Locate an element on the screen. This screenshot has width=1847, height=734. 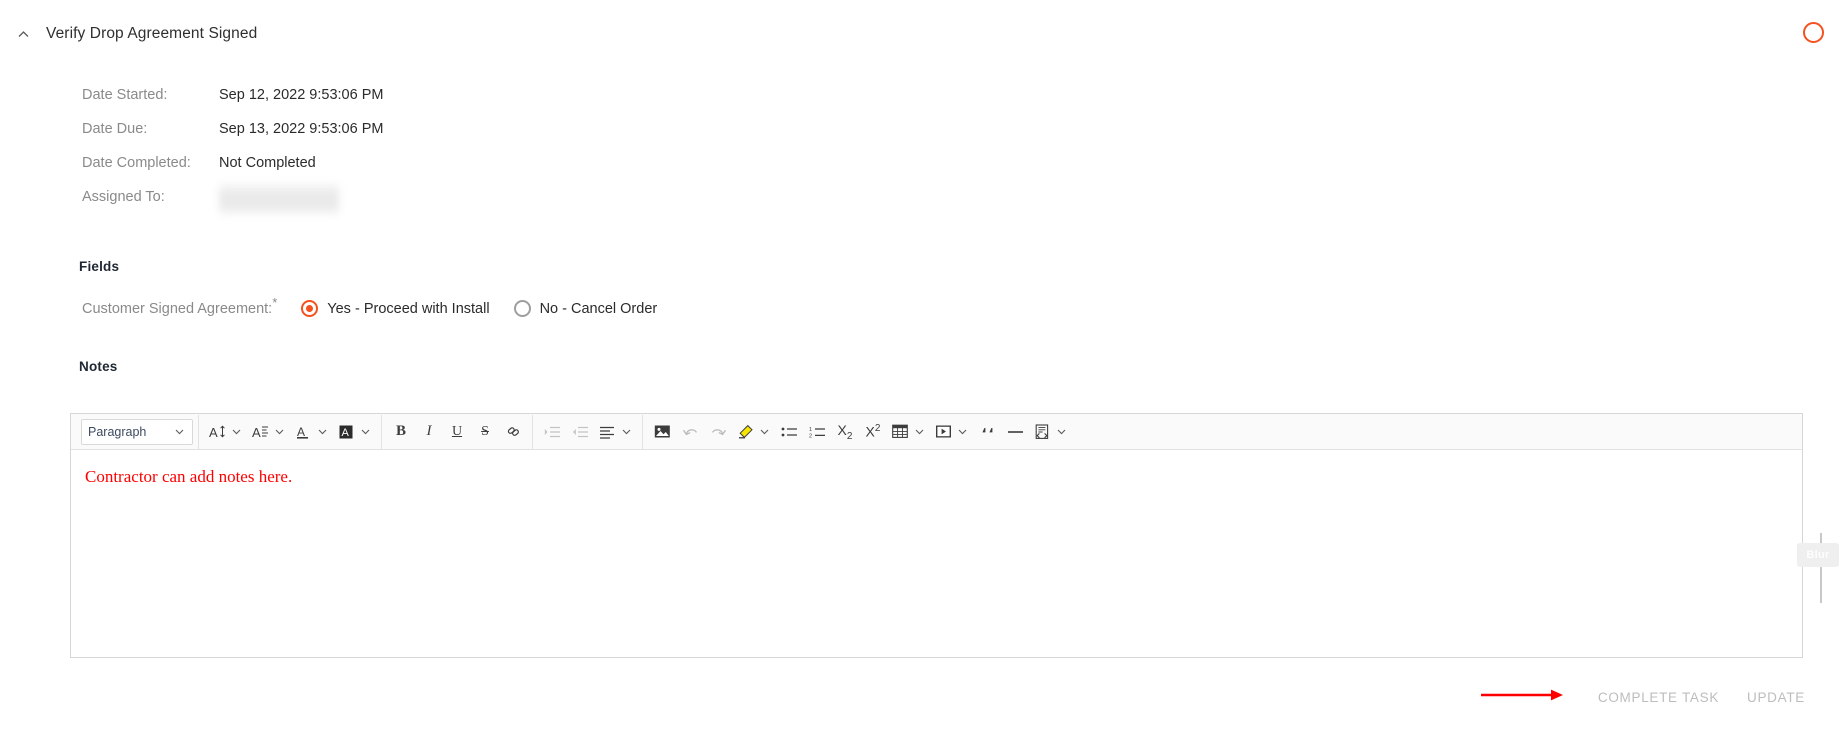
meta-value is located at coordinates (279, 199).